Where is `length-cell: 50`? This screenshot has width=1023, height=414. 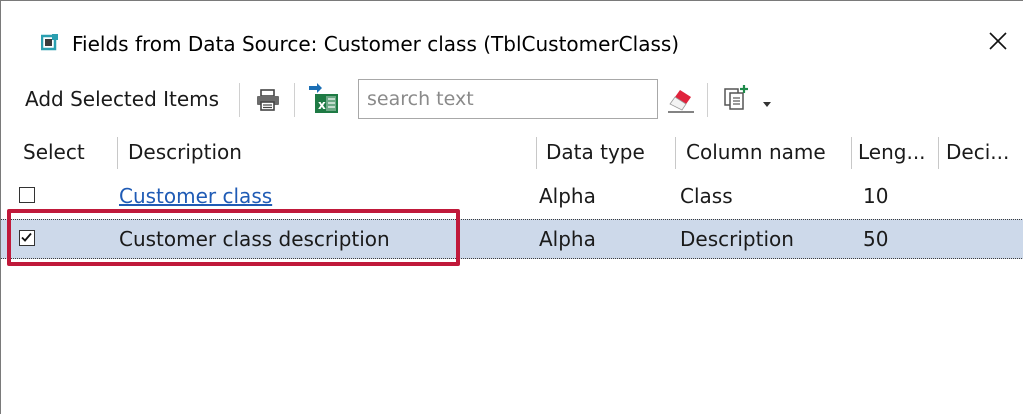 length-cell: 50 is located at coordinates (876, 239).